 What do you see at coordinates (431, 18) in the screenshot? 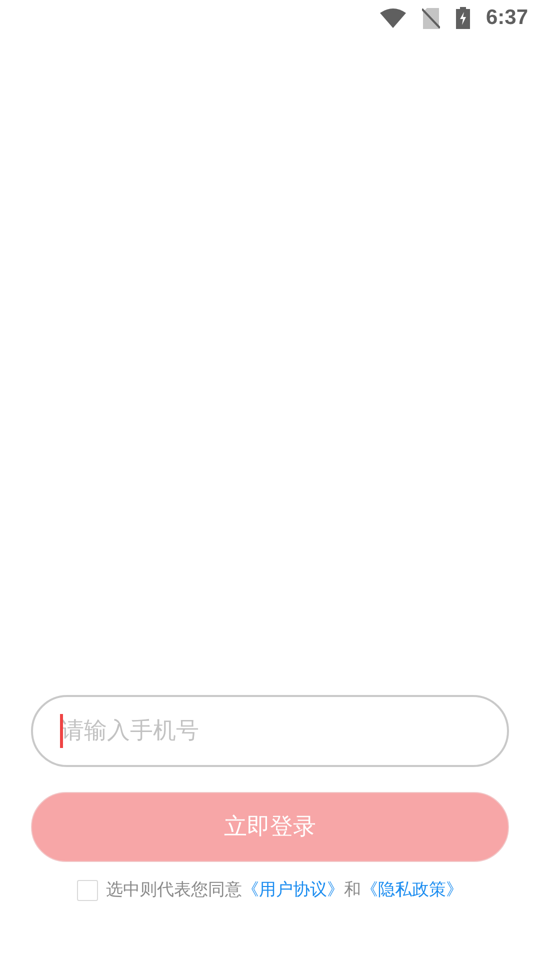
I see `no-sim-icon` at bounding box center [431, 18].